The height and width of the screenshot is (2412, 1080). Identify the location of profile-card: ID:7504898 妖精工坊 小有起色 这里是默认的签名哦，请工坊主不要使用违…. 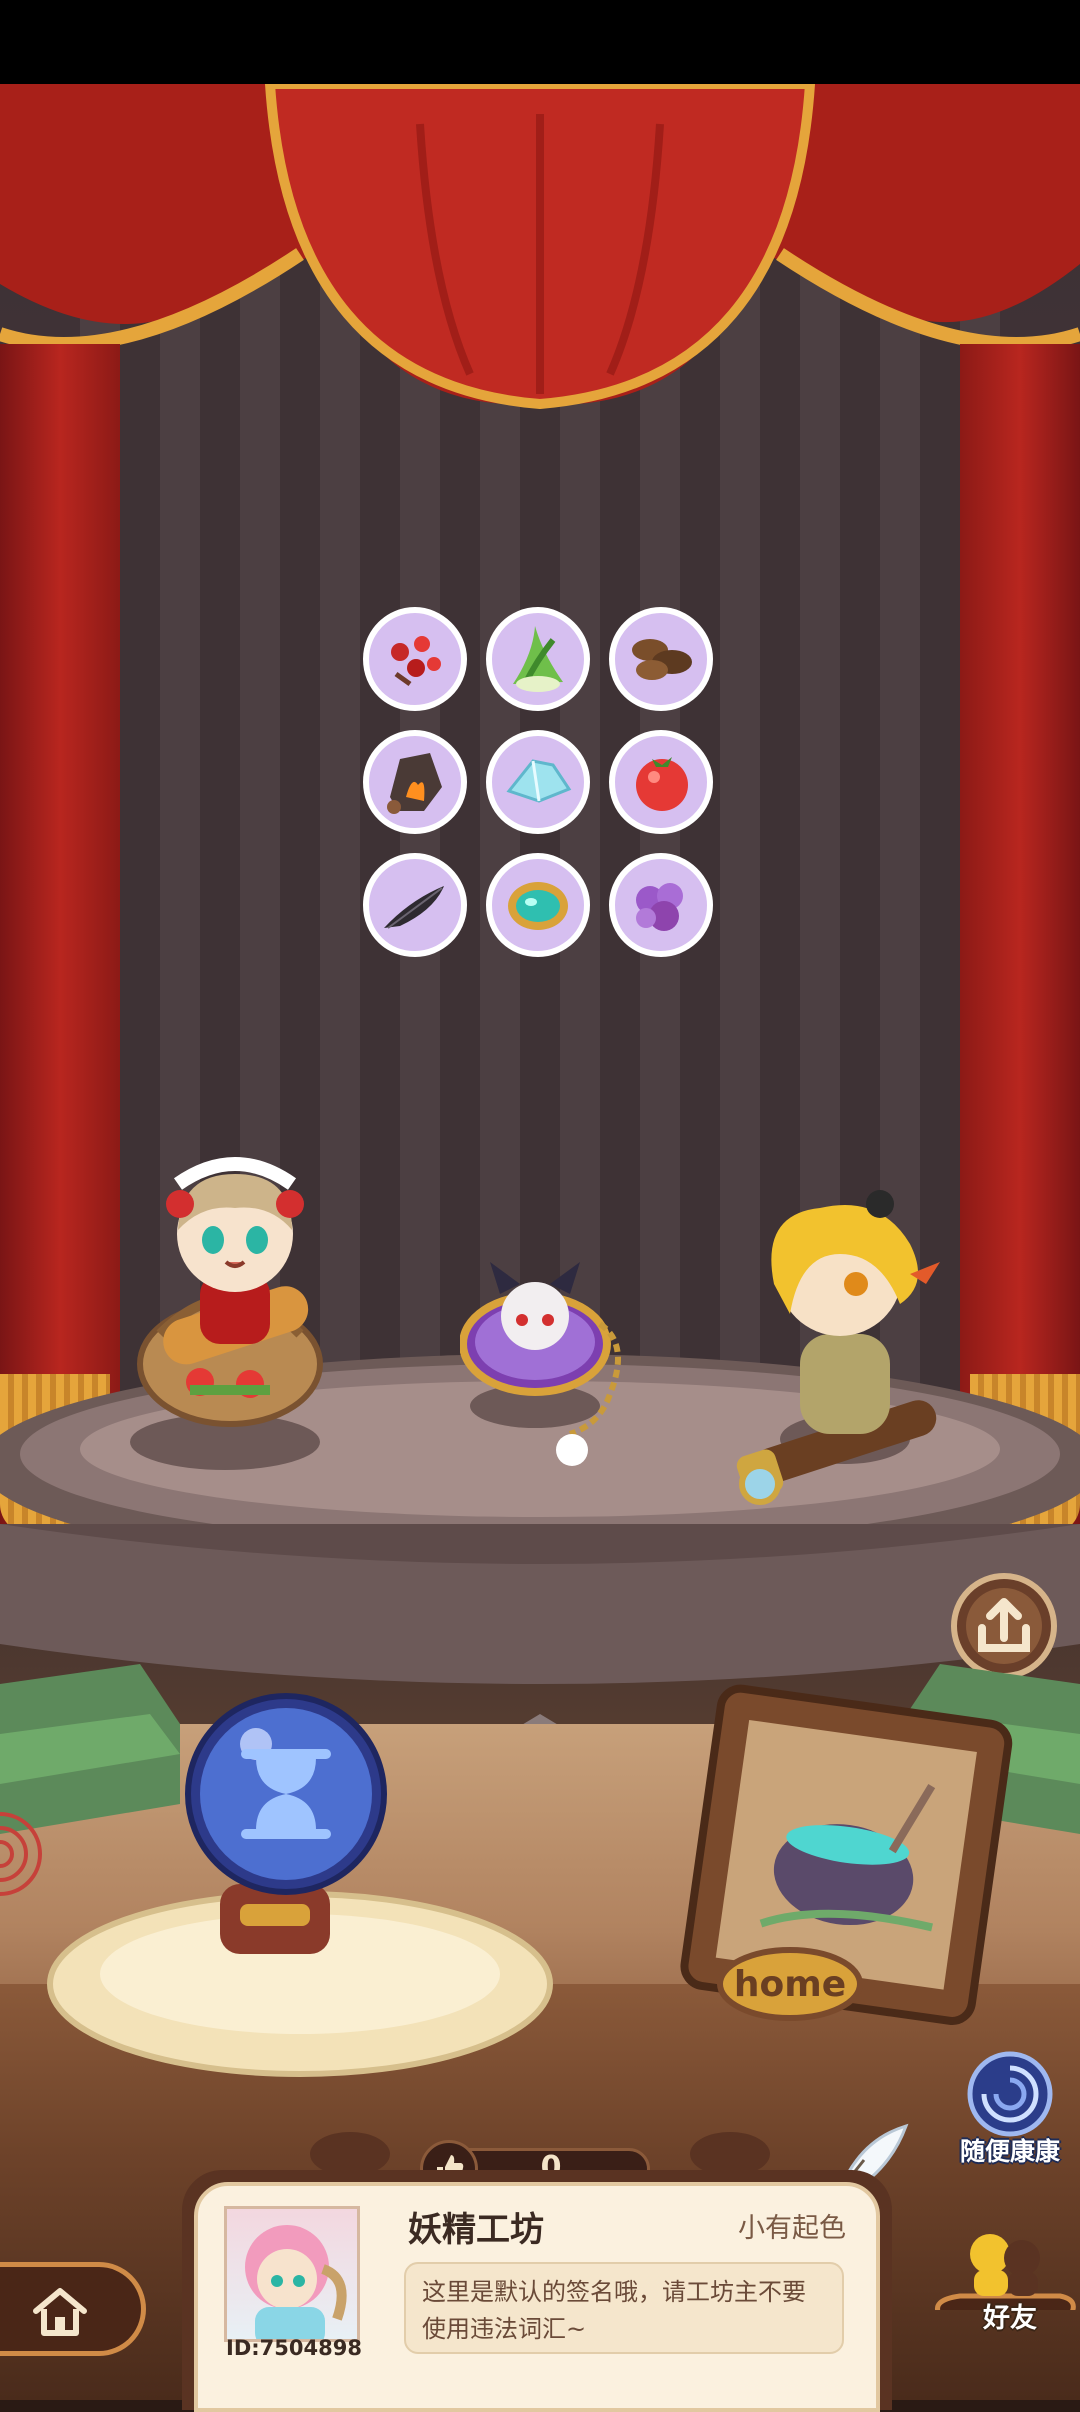
(537, 2291).